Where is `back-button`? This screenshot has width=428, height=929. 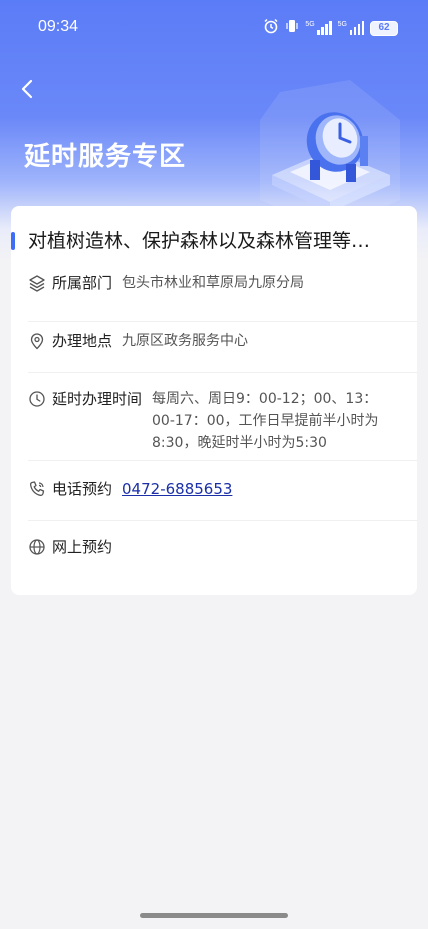
back-button is located at coordinates (27, 89).